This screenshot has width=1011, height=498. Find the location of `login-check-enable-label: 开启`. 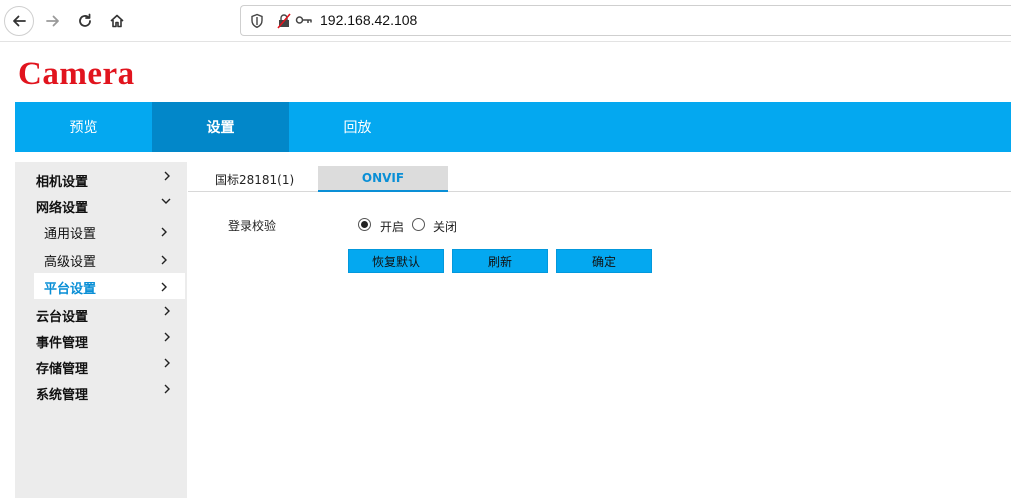

login-check-enable-label: 开启 is located at coordinates (392, 226).